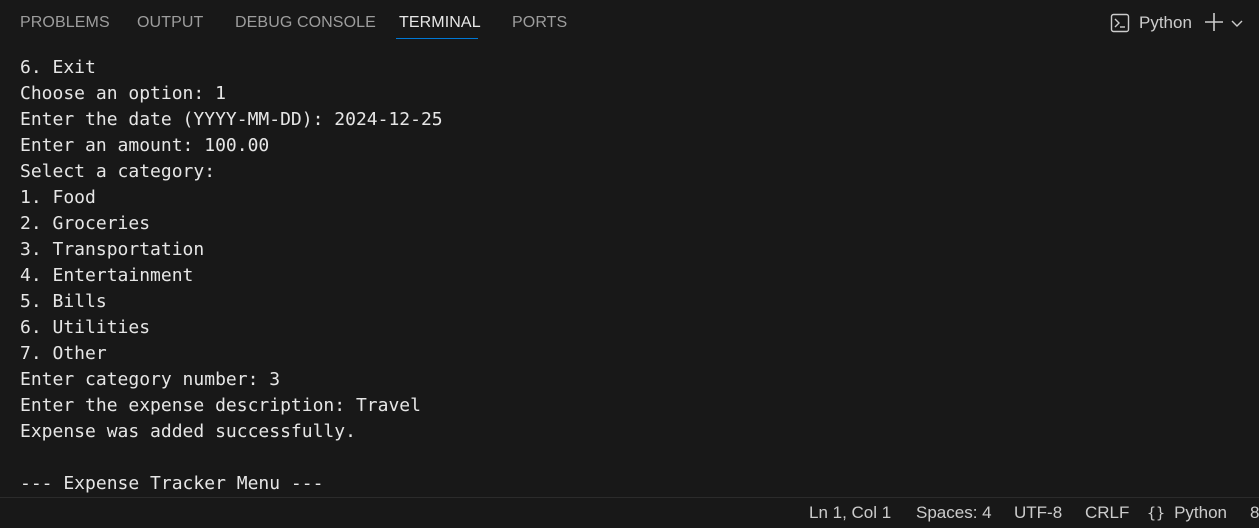 This screenshot has width=1259, height=528. What do you see at coordinates (1165, 22) in the screenshot?
I see `terminal-name: Python` at bounding box center [1165, 22].